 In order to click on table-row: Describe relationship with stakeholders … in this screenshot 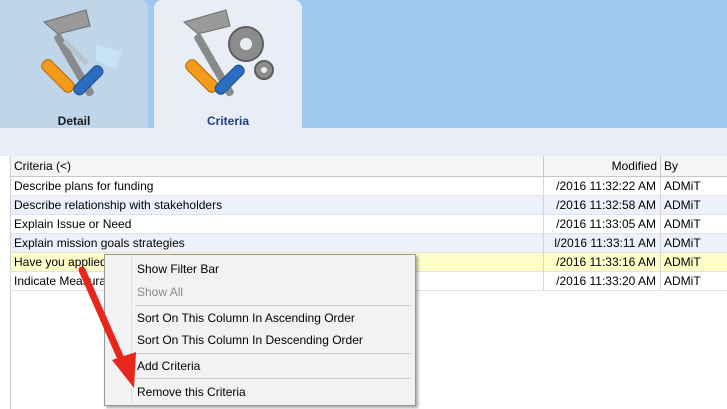, I will do `click(369, 205)`.